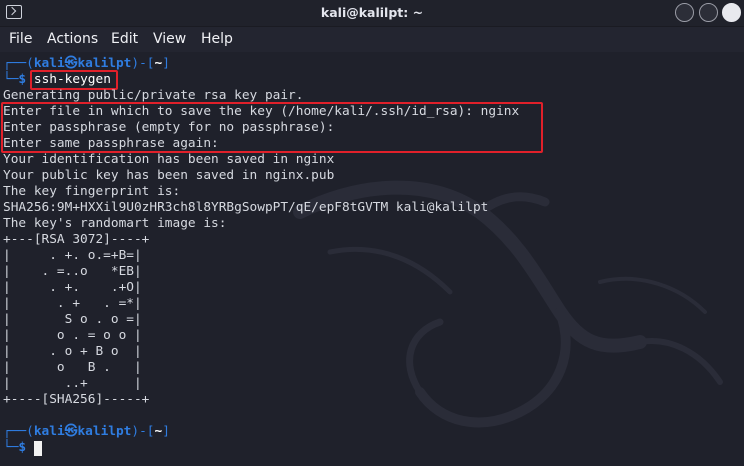 The image size is (744, 466). I want to click on randomart-line: | . +. o.=+B=|, so click(72, 255).